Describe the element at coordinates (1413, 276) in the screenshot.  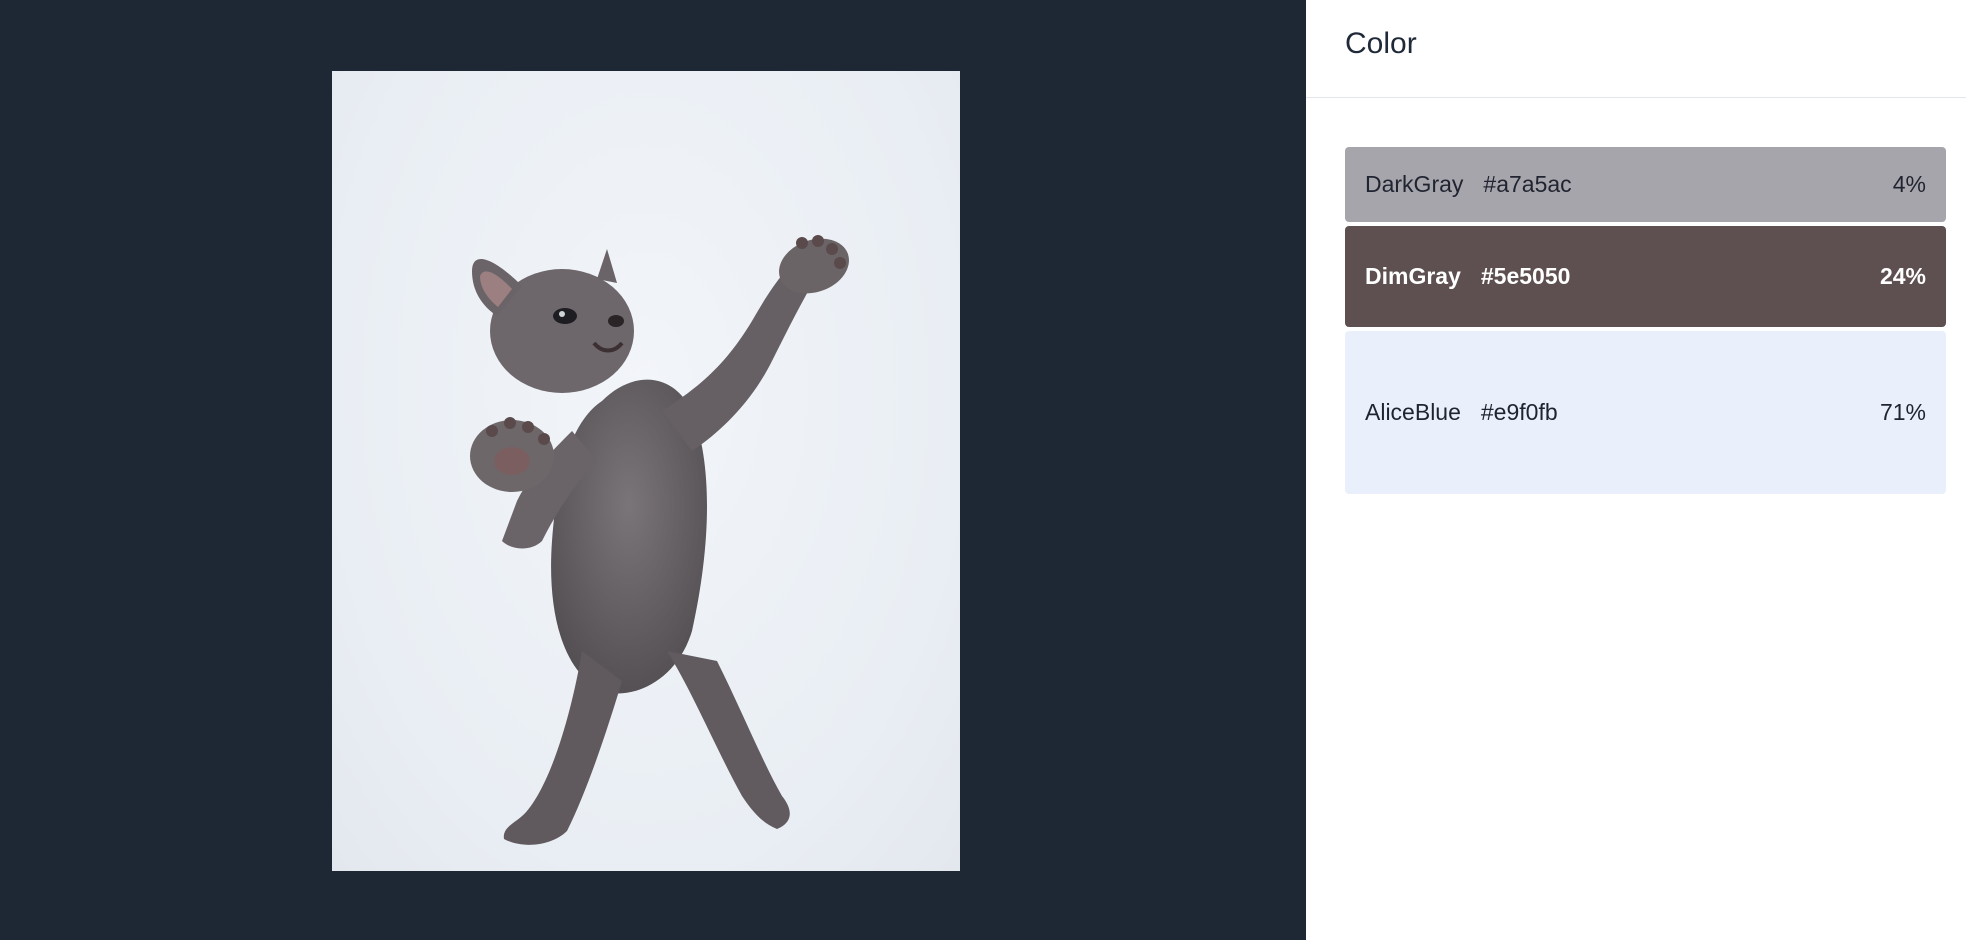
I see `swatch-name: DimGray` at that location.